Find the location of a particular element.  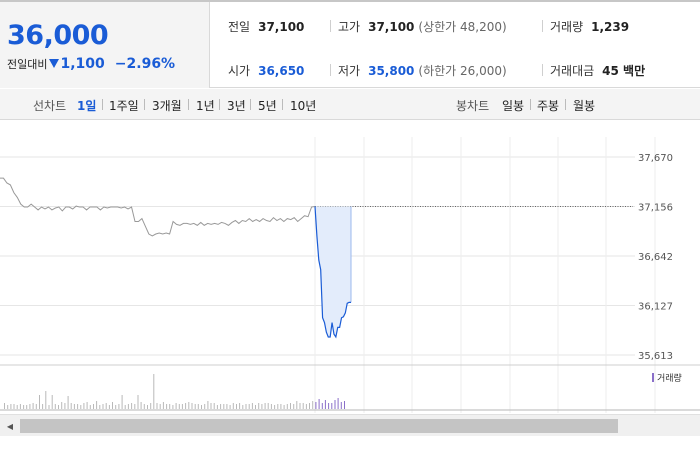

tab-5-years: 5년 is located at coordinates (267, 105).